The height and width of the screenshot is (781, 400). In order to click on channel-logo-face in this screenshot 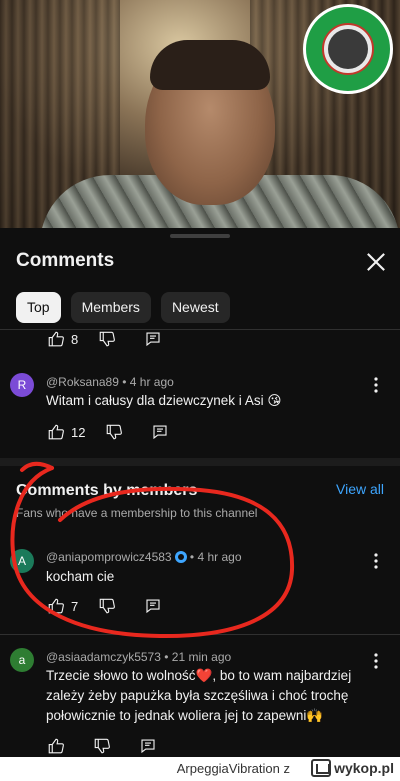, I will do `click(348, 49)`.